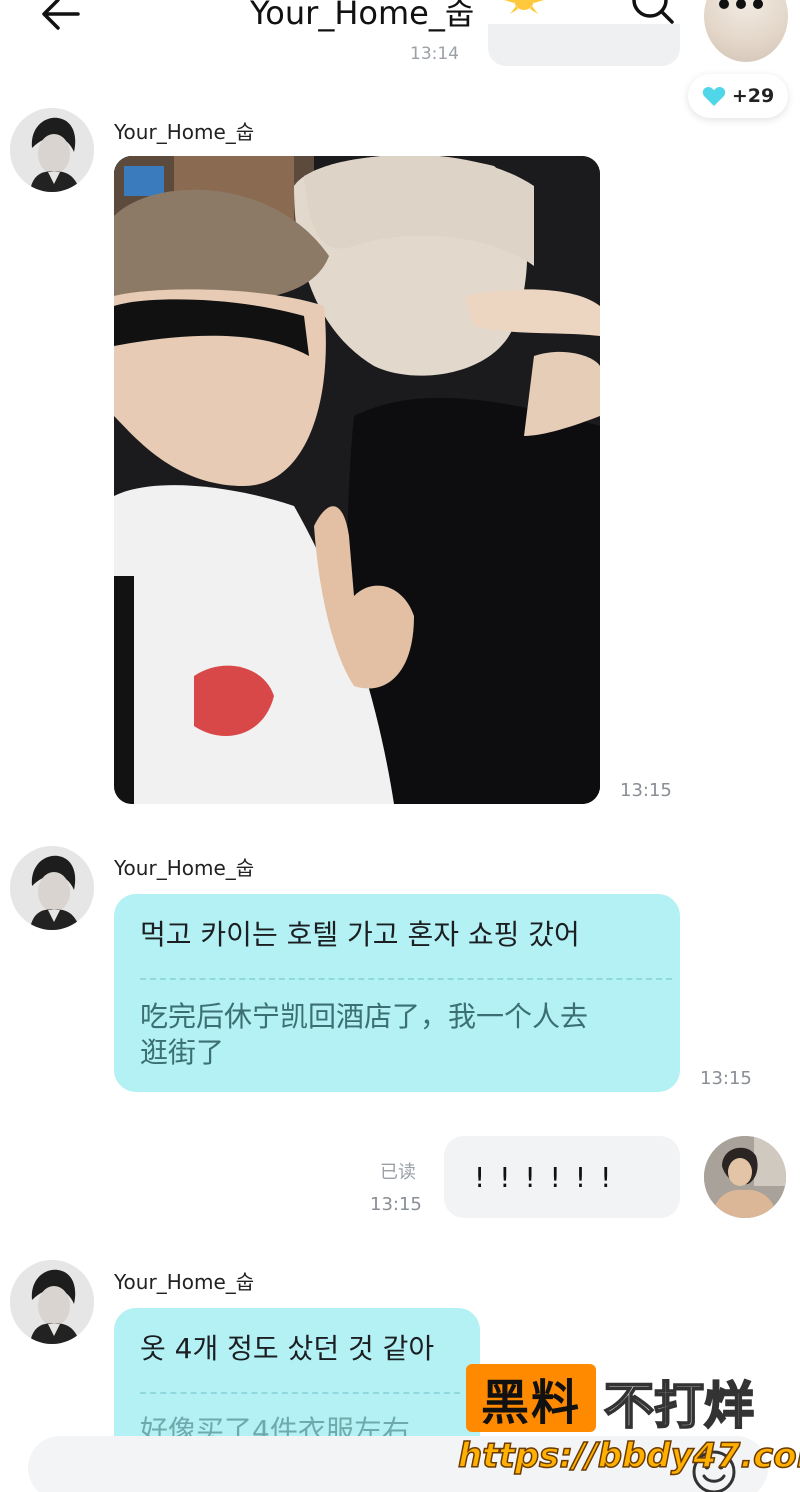 This screenshot has height=1492, width=800. What do you see at coordinates (360, 934) in the screenshot?
I see `message-original-text: 먹고 카이는 호텔 가고 혼자 쇼핑 갔어` at bounding box center [360, 934].